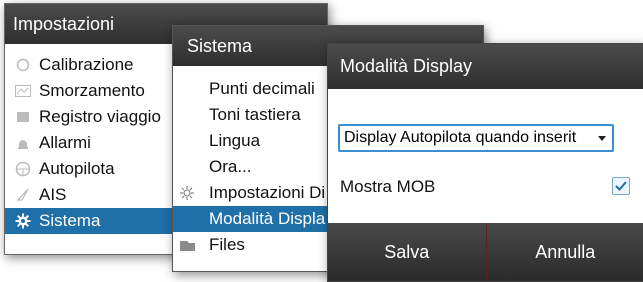 The height and width of the screenshot is (282, 643). I want to click on display-mode-dropdown: Display Autopilota quando inserit, so click(476, 138).